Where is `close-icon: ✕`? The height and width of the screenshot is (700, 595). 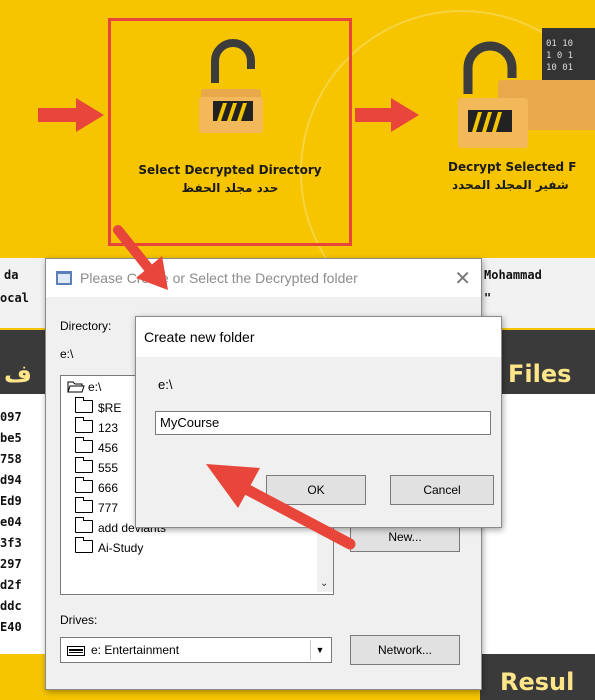
close-icon: ✕ is located at coordinates (462, 278).